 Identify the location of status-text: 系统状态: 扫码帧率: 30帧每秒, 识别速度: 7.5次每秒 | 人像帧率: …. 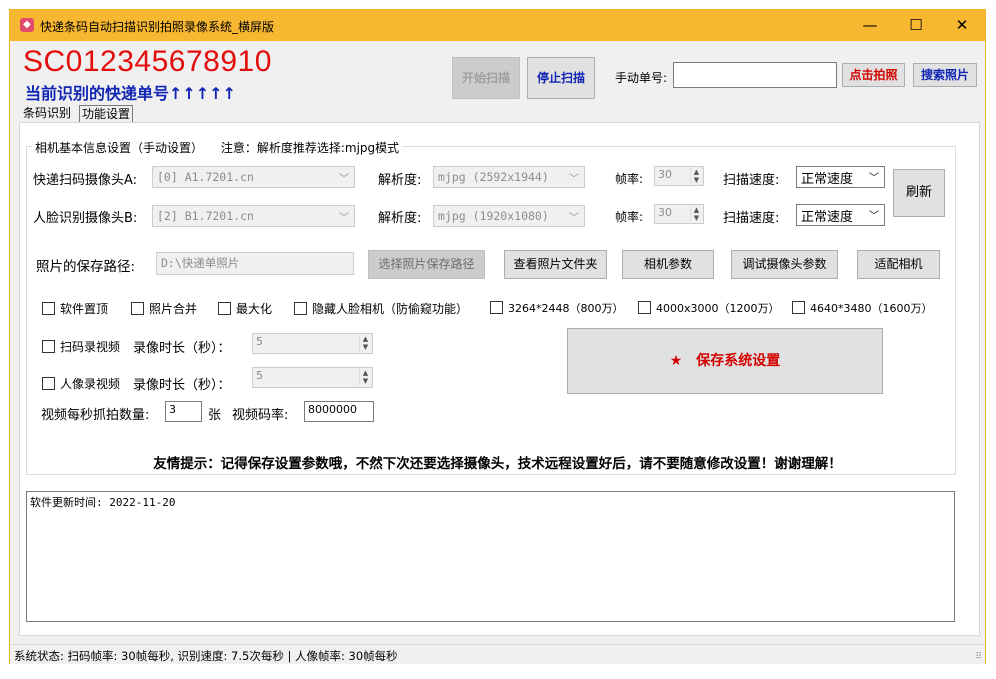
(206, 656).